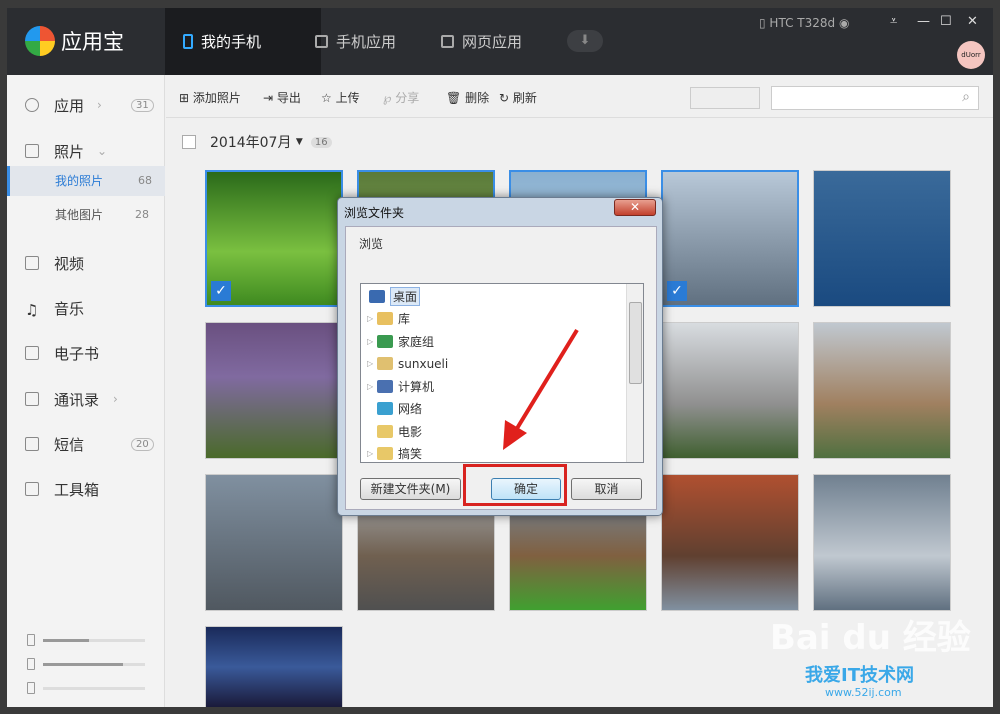 This screenshot has height=714, width=1000. Describe the element at coordinates (423, 363) in the screenshot. I see `tree-item-label: sunxueli` at that location.